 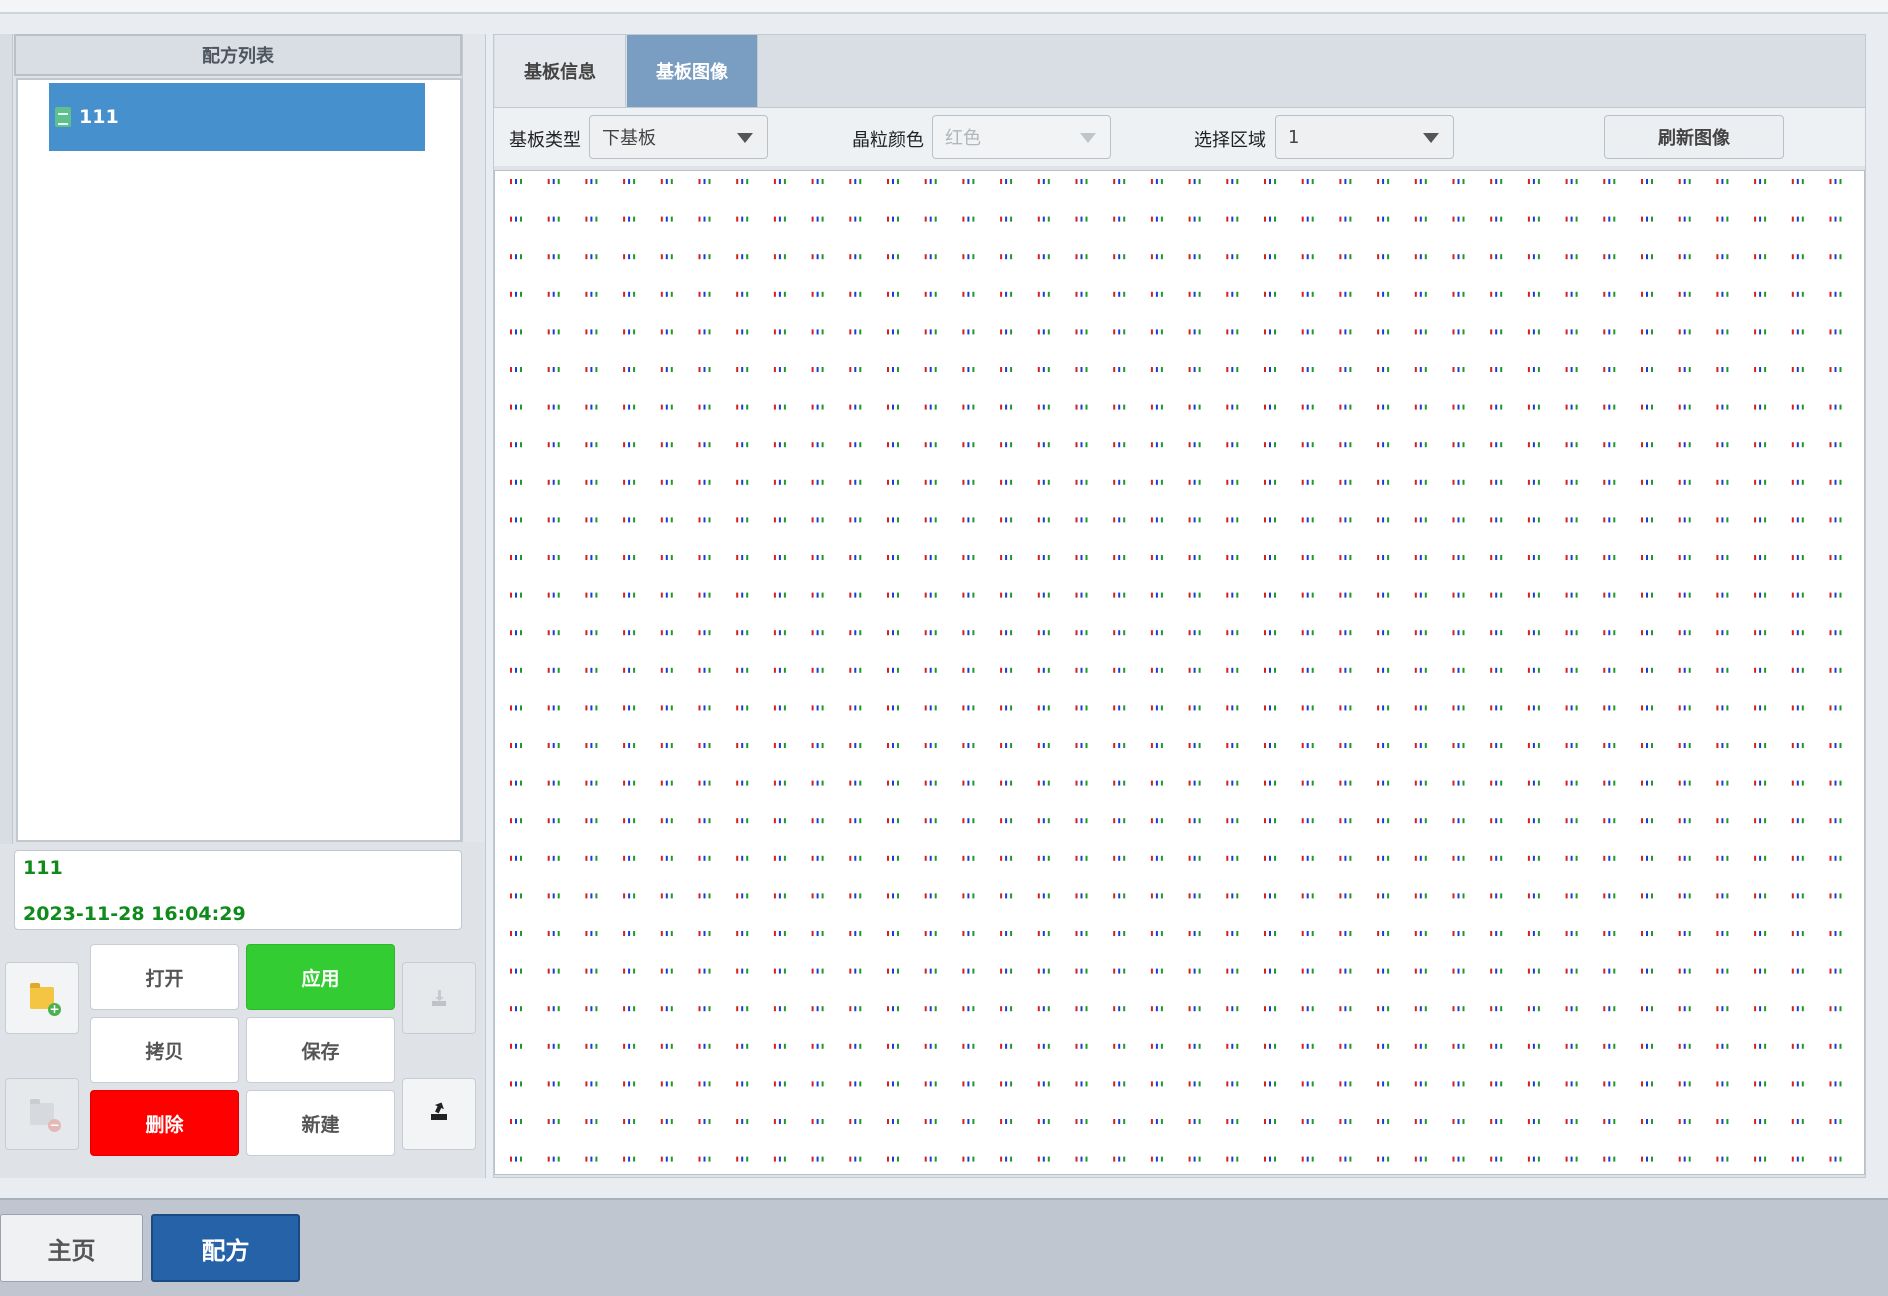 I want to click on save-button: 保存, so click(x=320, y=1050).